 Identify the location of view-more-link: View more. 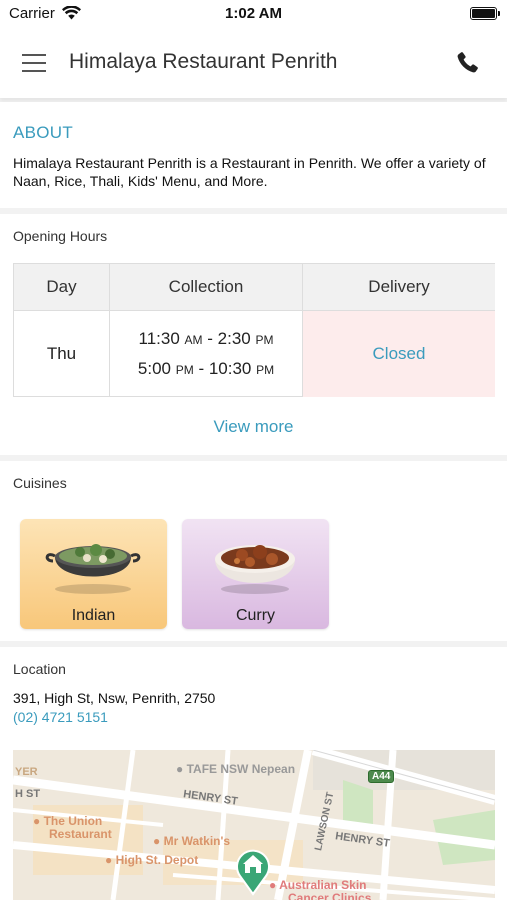
(253, 427).